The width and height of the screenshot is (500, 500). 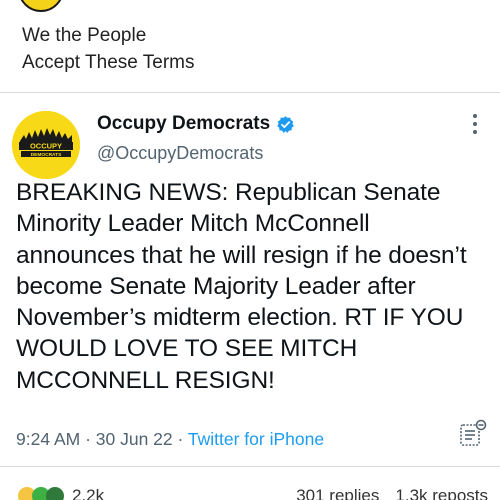 I want to click on tweet-time: 9:24 AM, so click(x=48, y=439).